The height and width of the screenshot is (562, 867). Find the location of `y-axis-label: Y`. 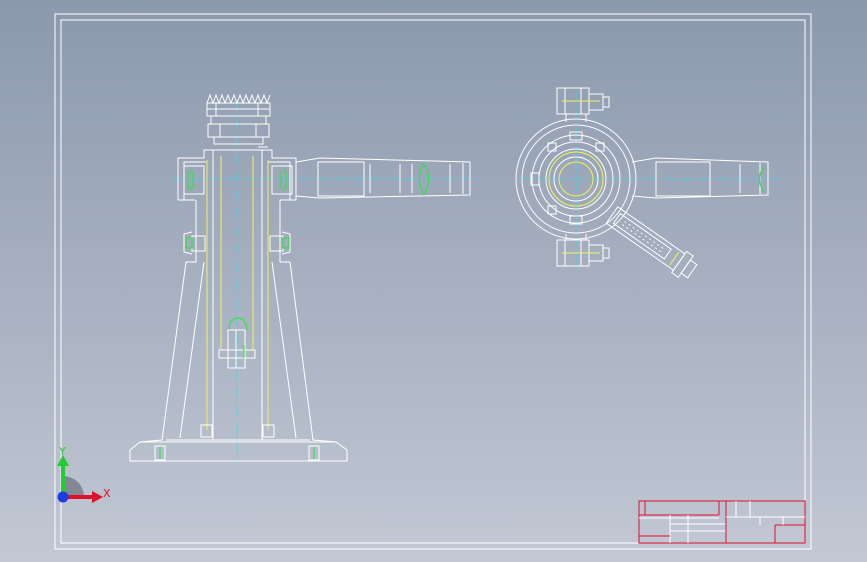

y-axis-label: Y is located at coordinates (62, 451).